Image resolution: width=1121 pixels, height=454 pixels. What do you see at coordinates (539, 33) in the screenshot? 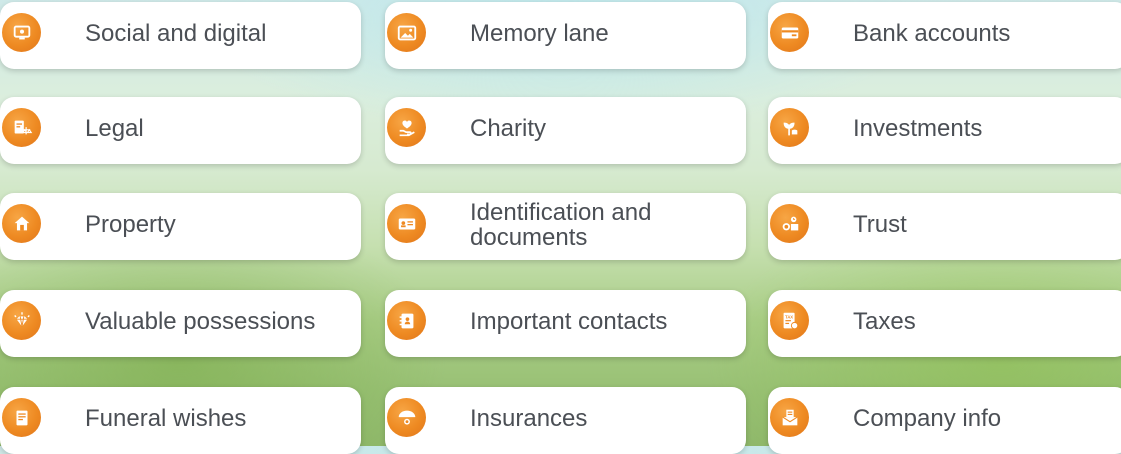
I see `category-label: Memory lane` at bounding box center [539, 33].